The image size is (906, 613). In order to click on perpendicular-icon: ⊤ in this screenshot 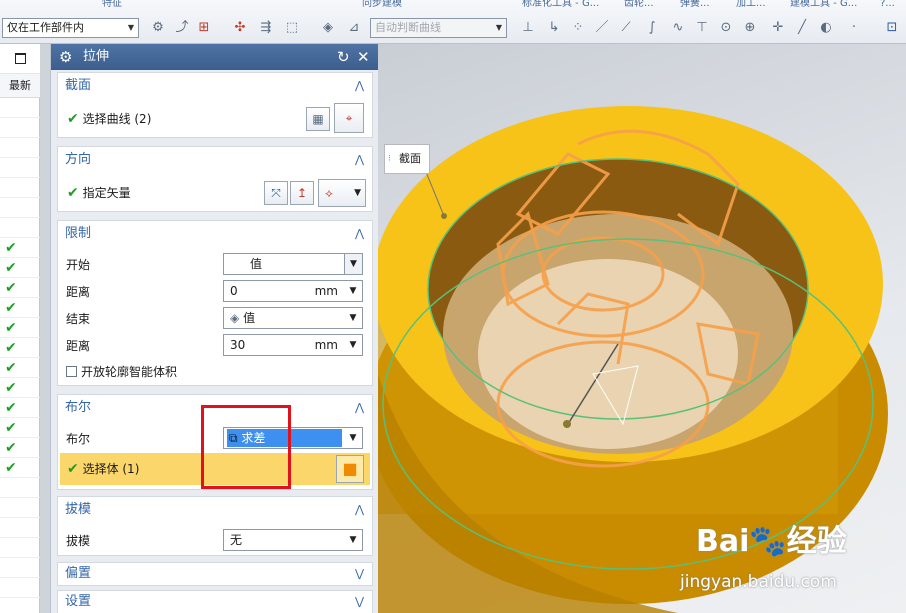, I will do `click(702, 28)`.